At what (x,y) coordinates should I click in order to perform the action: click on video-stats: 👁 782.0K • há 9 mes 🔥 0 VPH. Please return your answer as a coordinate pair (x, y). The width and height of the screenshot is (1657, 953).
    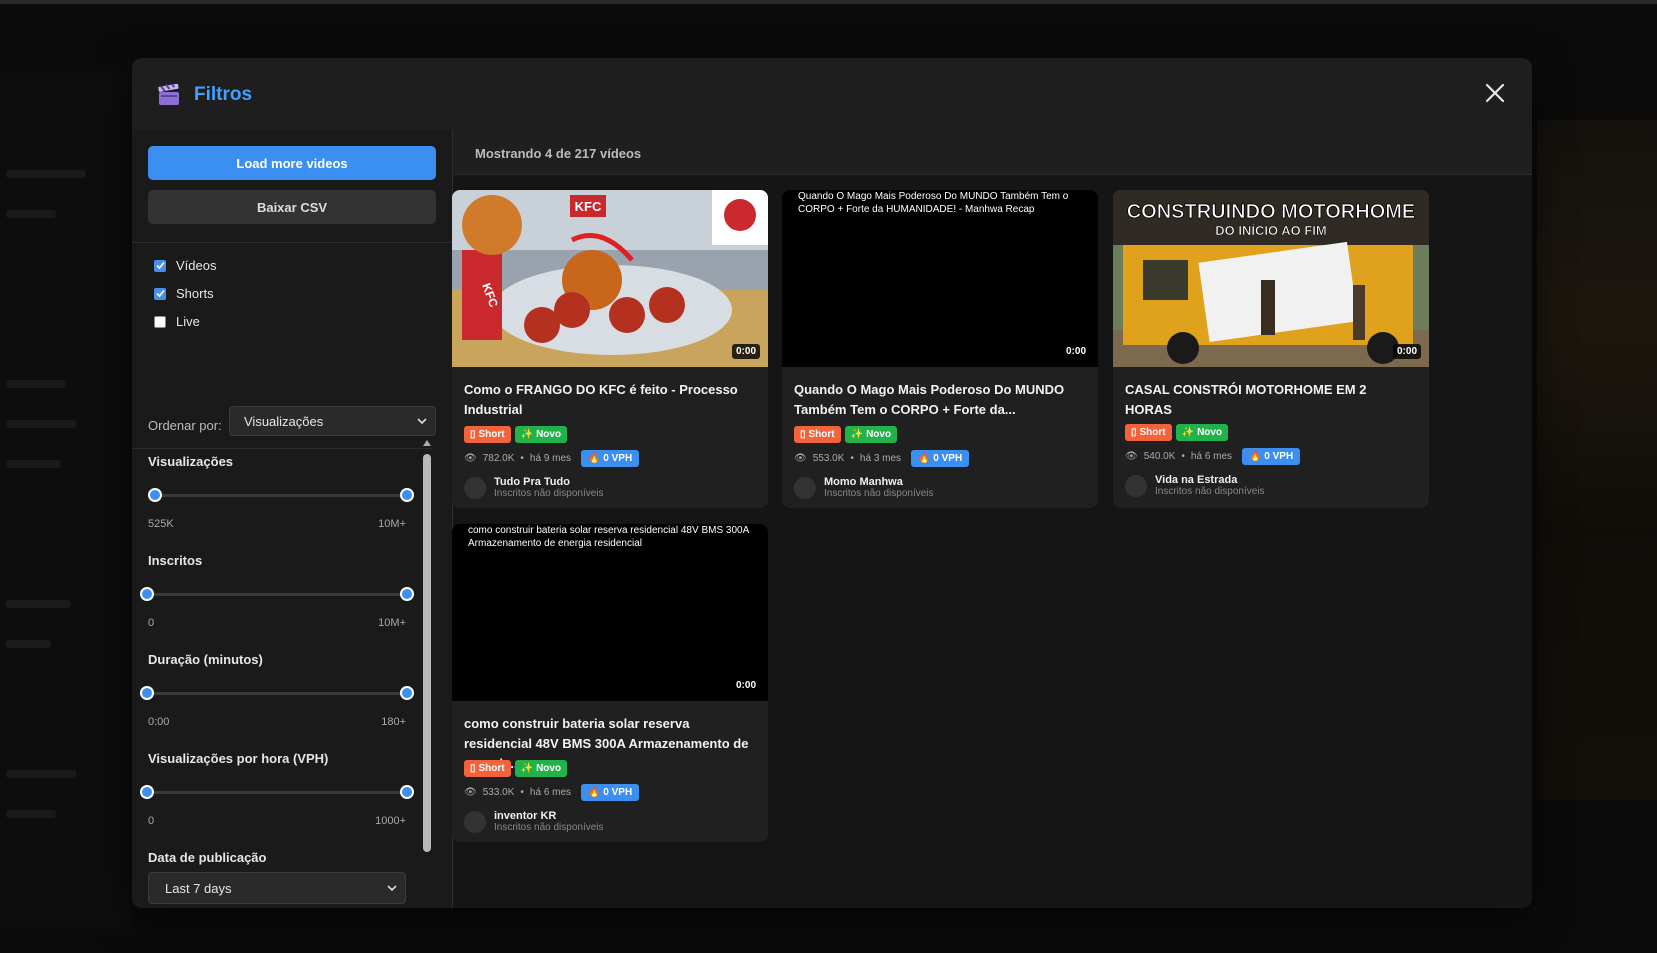
    Looking at the image, I should click on (552, 458).